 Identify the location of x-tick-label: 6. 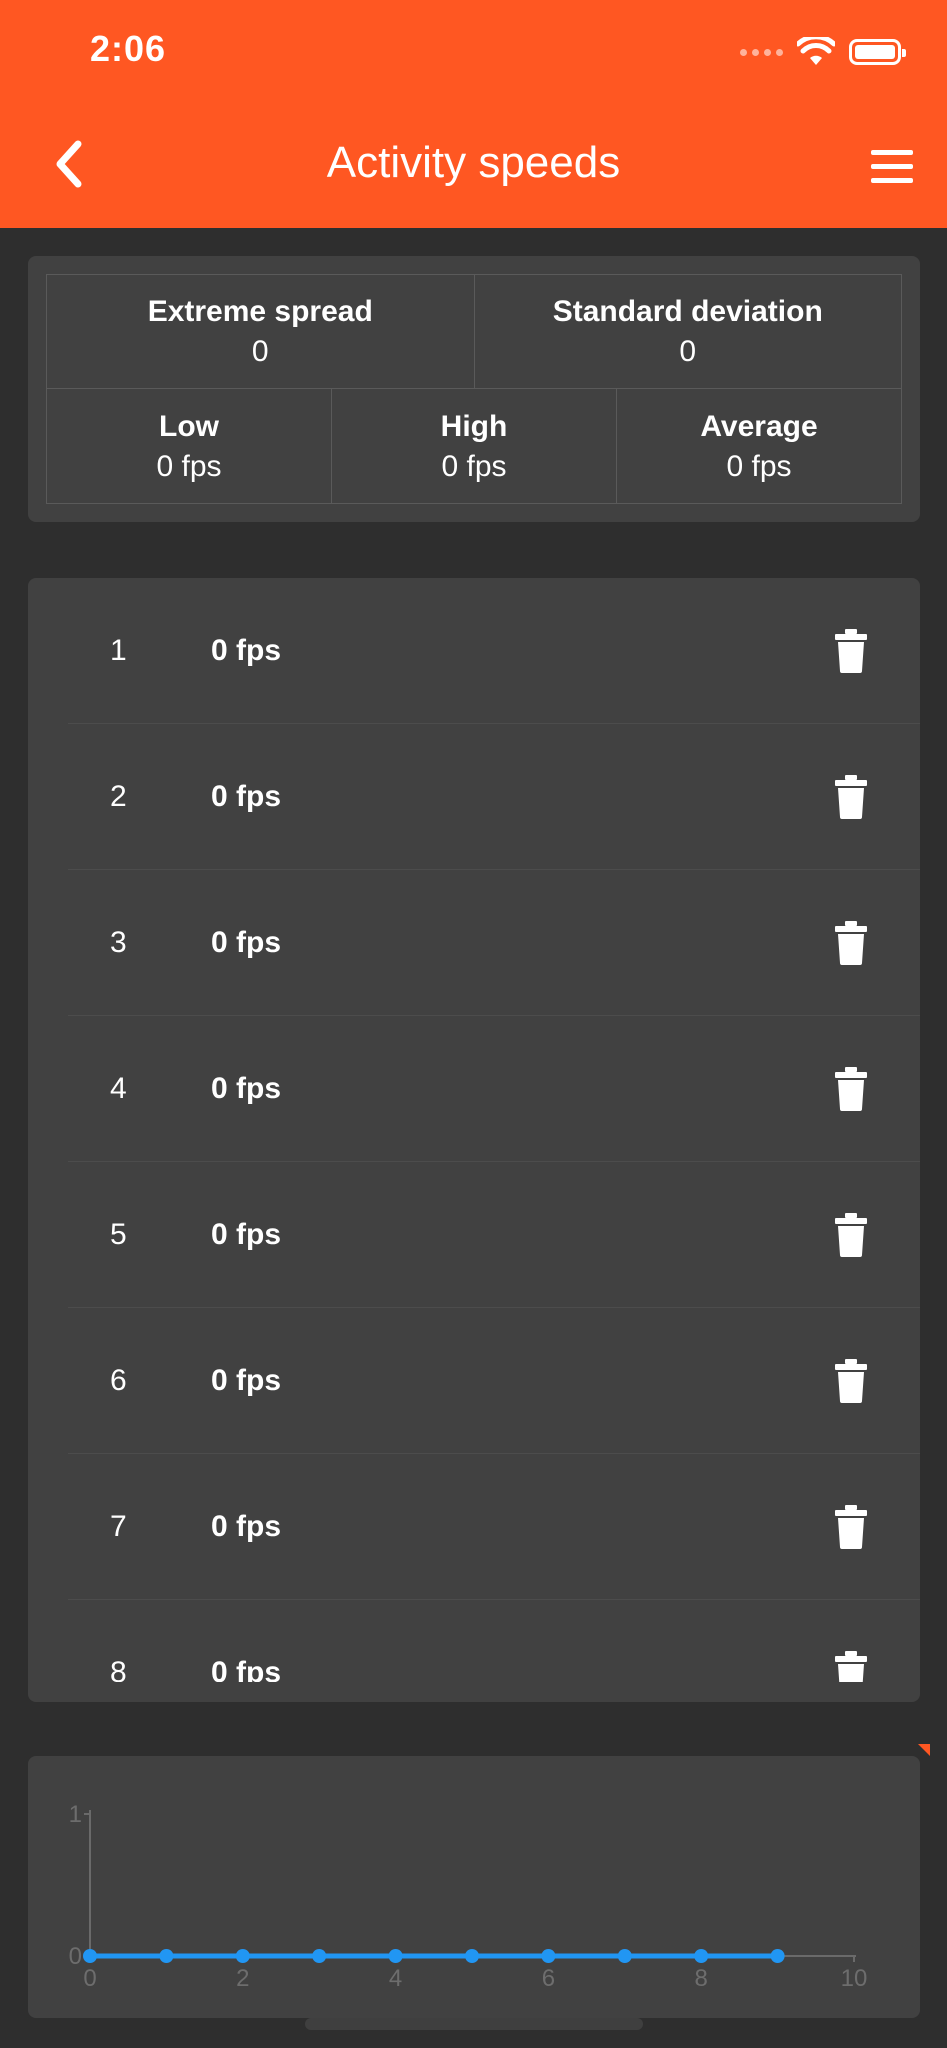
(548, 1978).